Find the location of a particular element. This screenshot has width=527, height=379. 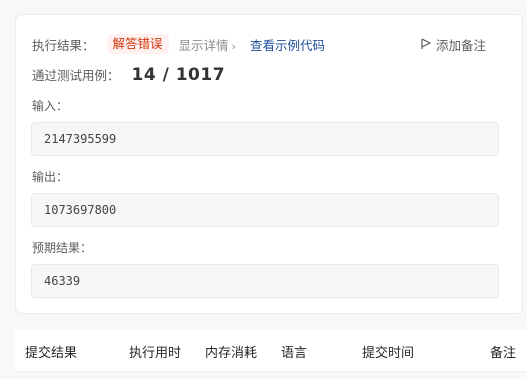

input-label: 输入： is located at coordinates (50, 106).